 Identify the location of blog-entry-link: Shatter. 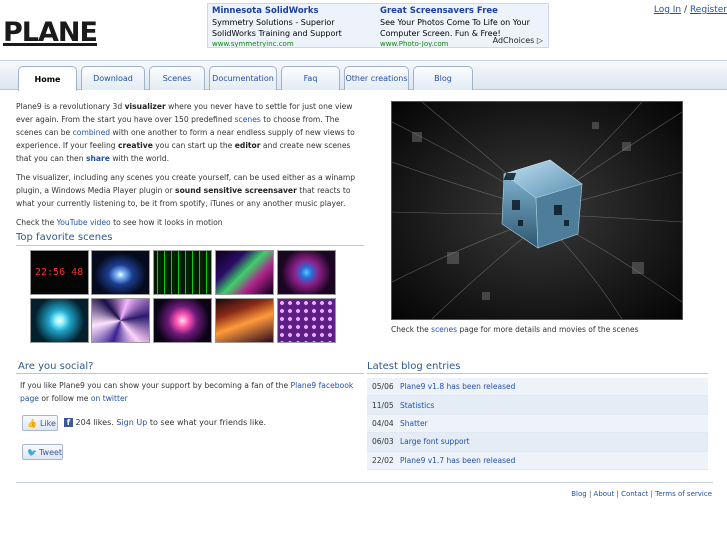
(412, 423).